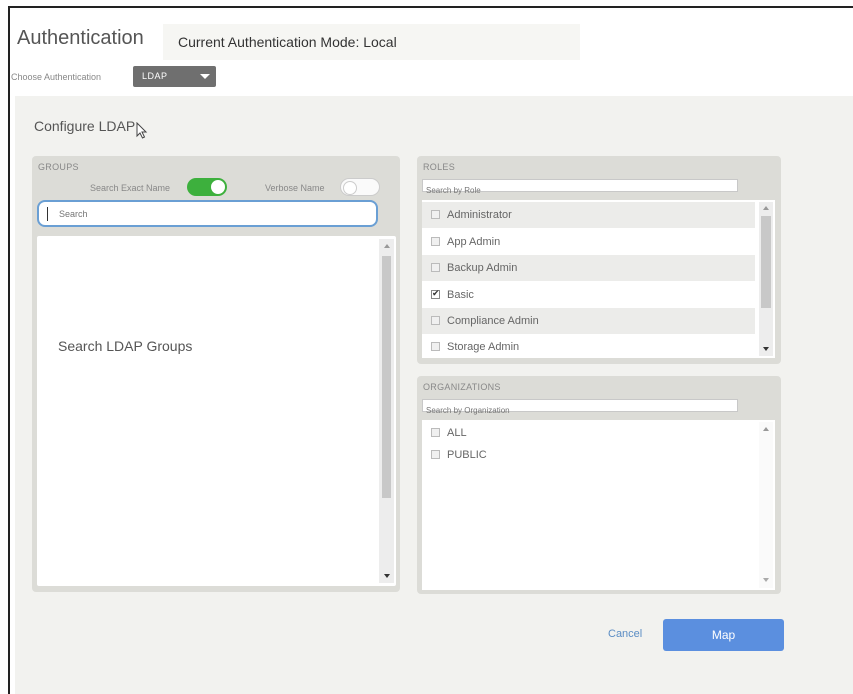 This screenshot has width=853, height=694. What do you see at coordinates (588, 268) in the screenshot?
I see `role-item-backup-admin: Backup Admin` at bounding box center [588, 268].